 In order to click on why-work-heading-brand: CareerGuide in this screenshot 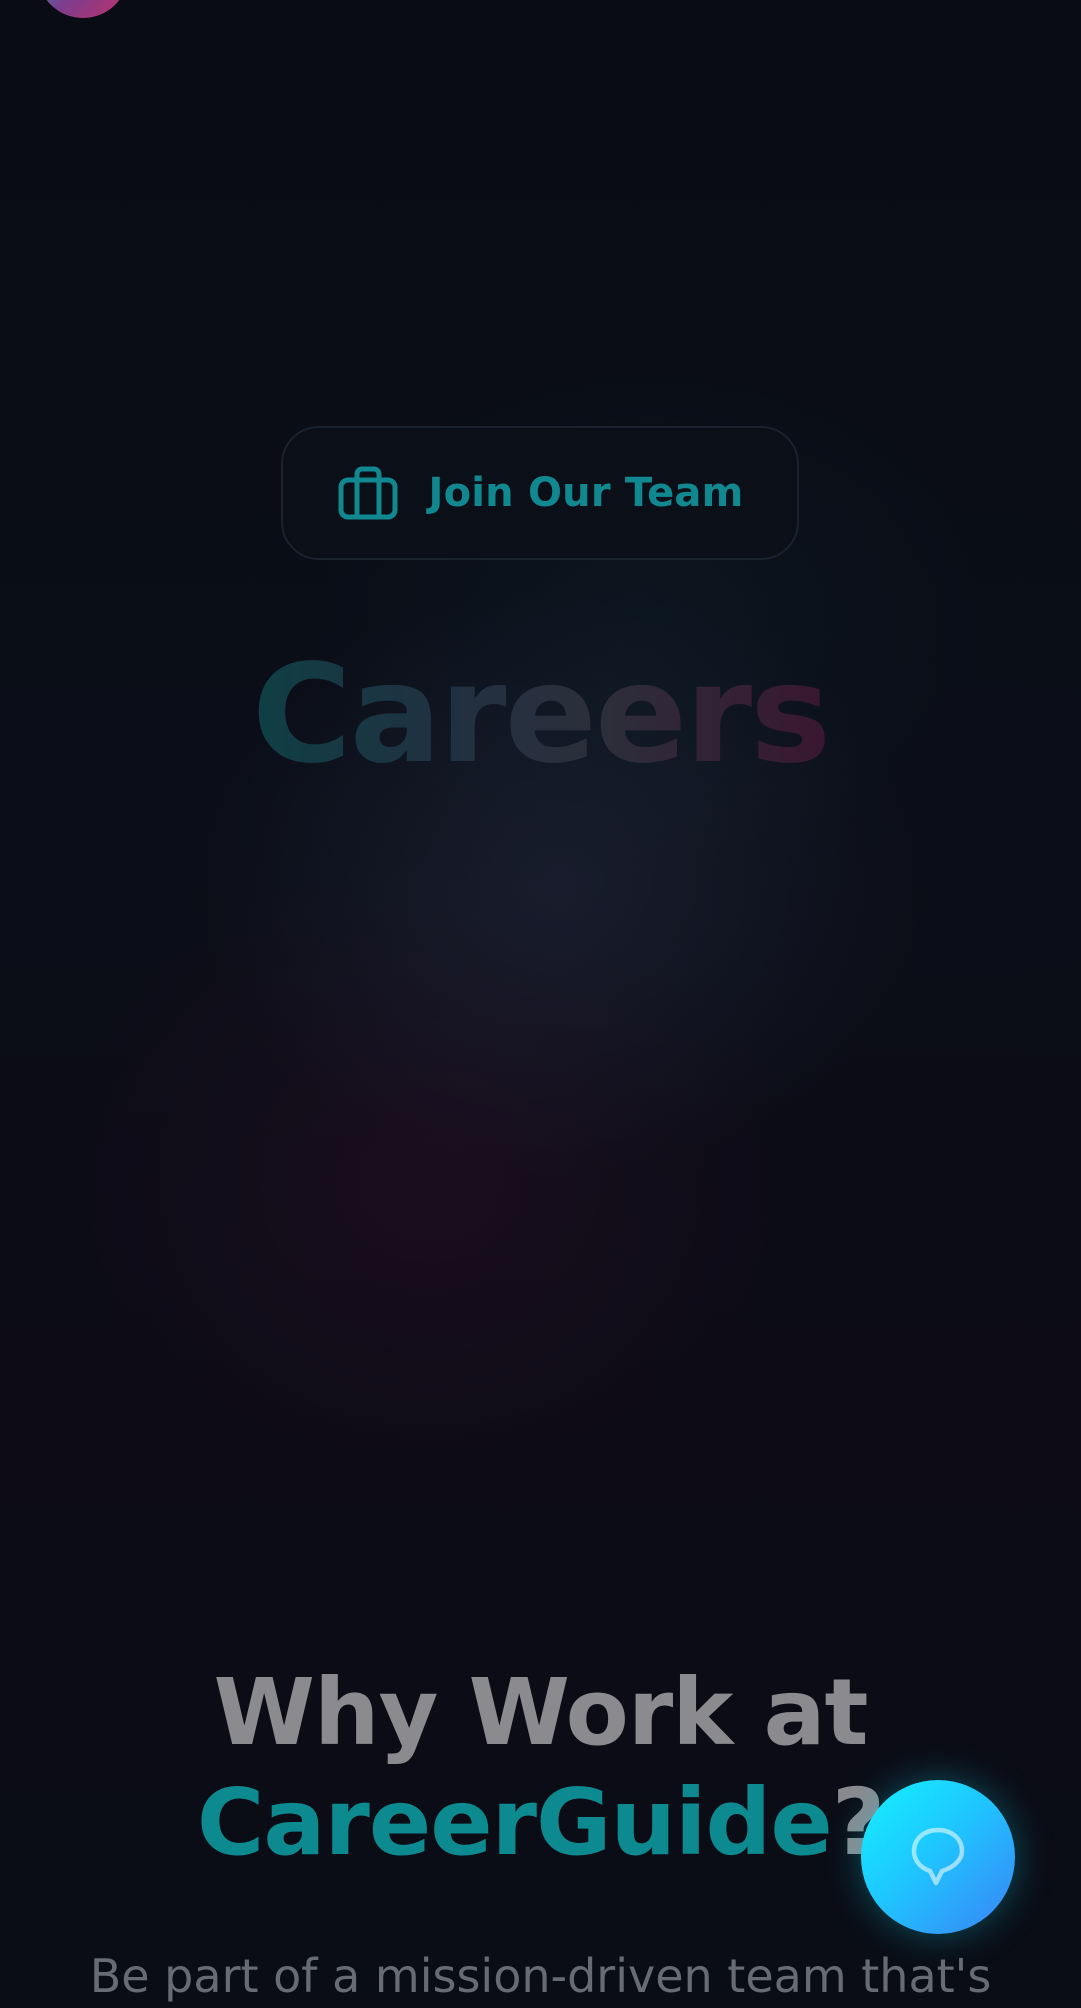, I will do `click(514, 1822)`.